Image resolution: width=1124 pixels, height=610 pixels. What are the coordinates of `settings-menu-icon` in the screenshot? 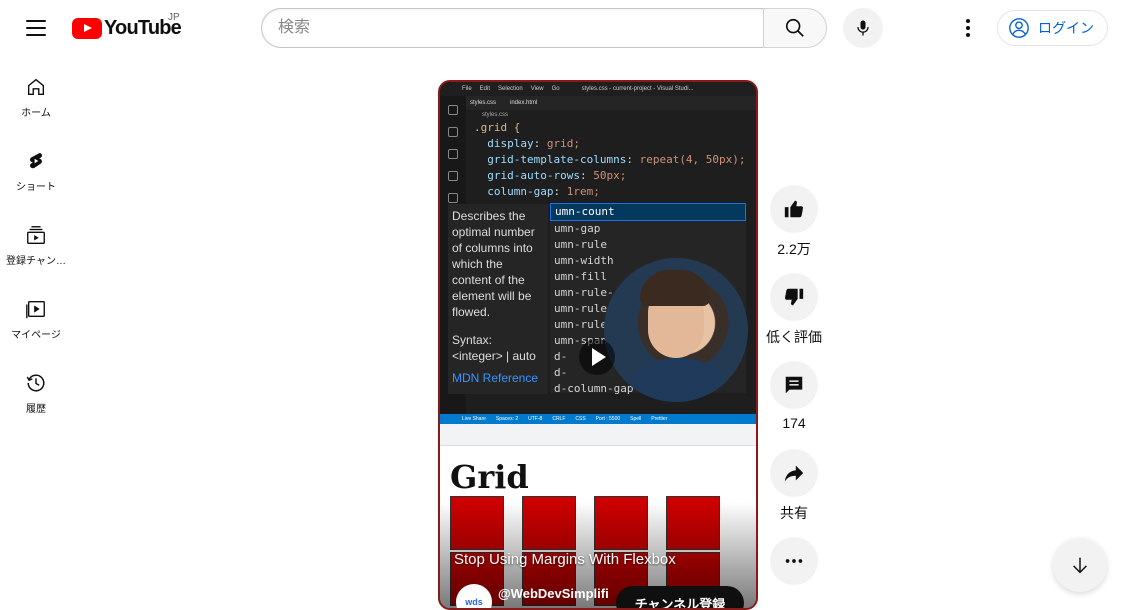 It's located at (968, 28).